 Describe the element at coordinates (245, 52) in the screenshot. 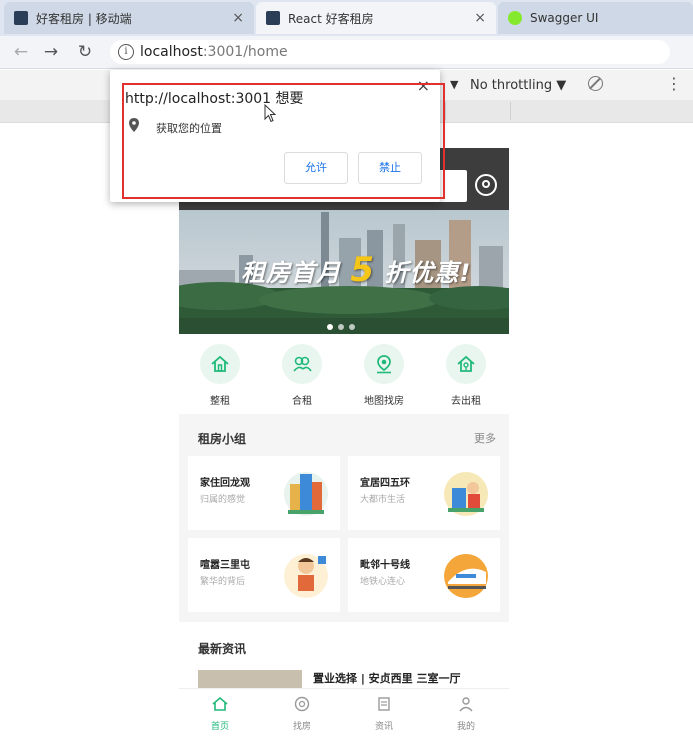

I see `address-path: :3001/home` at that location.